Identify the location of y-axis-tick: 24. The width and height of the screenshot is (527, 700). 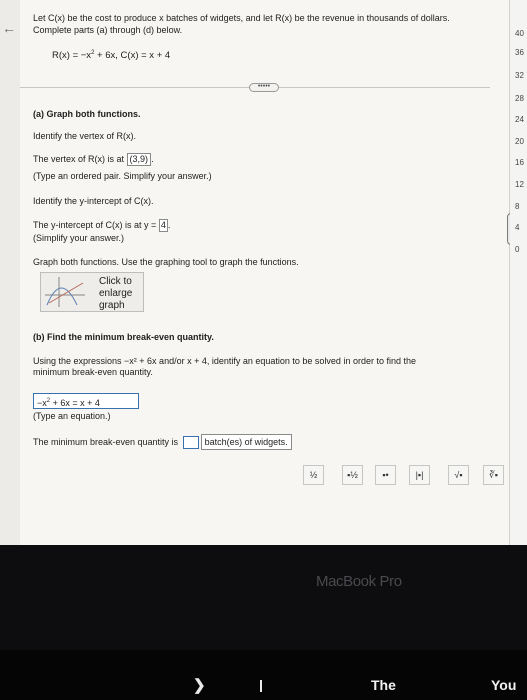
(519, 119).